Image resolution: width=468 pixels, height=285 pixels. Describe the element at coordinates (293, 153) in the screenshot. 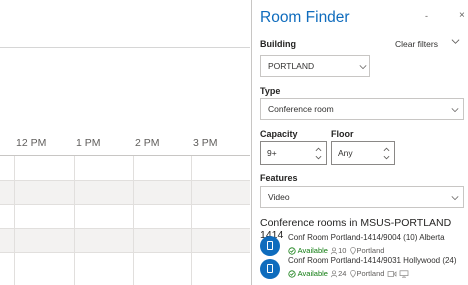

I see `capacity-stepper: 9+` at that location.